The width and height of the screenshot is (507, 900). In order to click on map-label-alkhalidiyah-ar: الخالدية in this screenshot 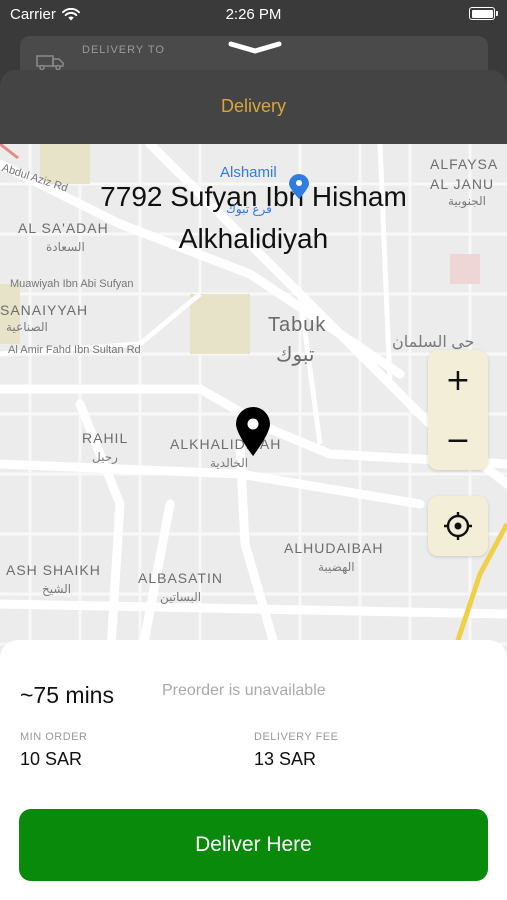, I will do `click(229, 463)`.